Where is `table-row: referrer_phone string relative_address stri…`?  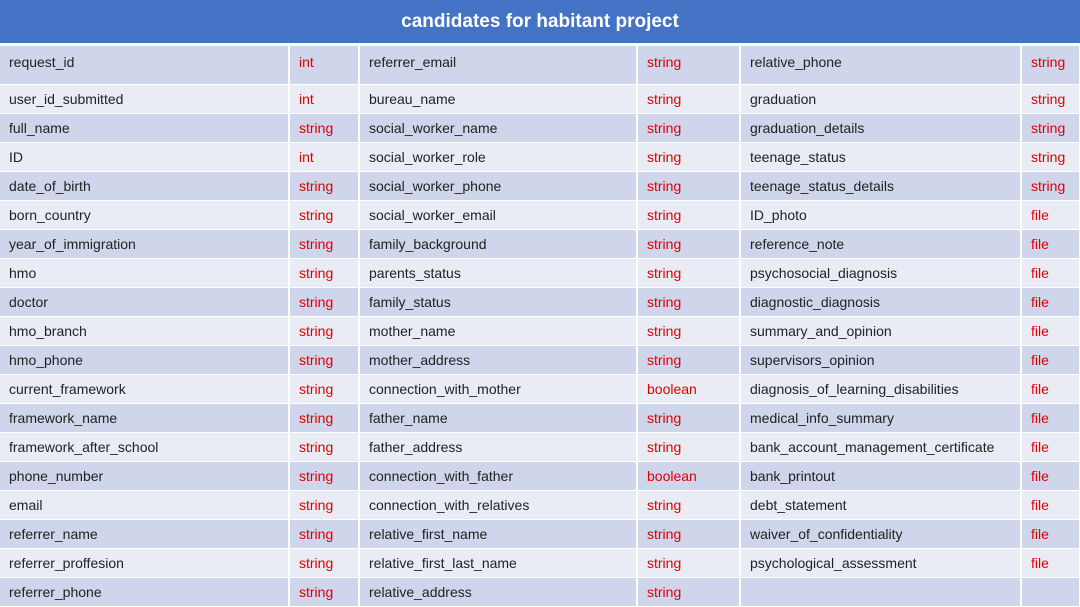
table-row: referrer_phone string relative_address stri… is located at coordinates (540, 592).